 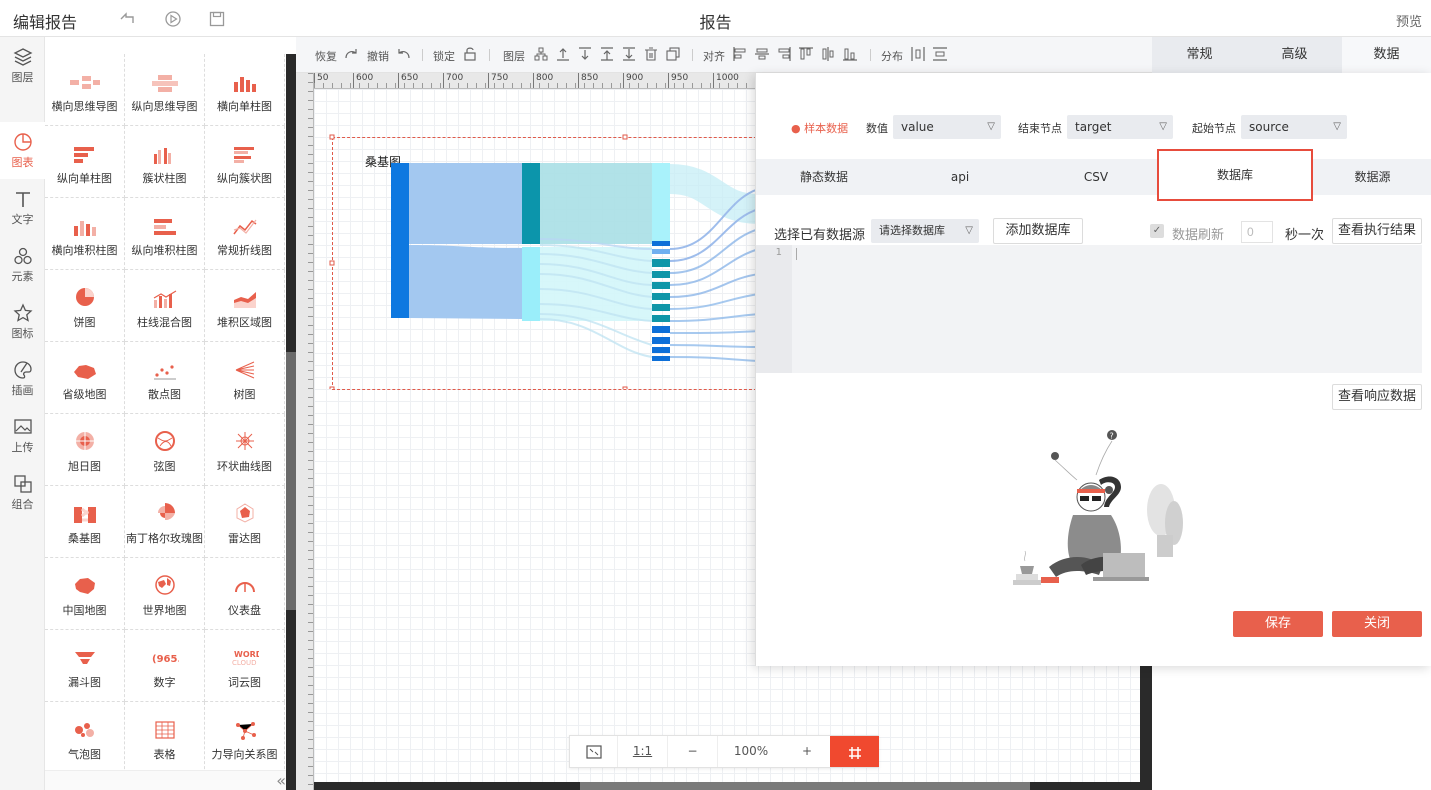 What do you see at coordinates (85, 306) in the screenshot?
I see `palette-item: 饼图` at bounding box center [85, 306].